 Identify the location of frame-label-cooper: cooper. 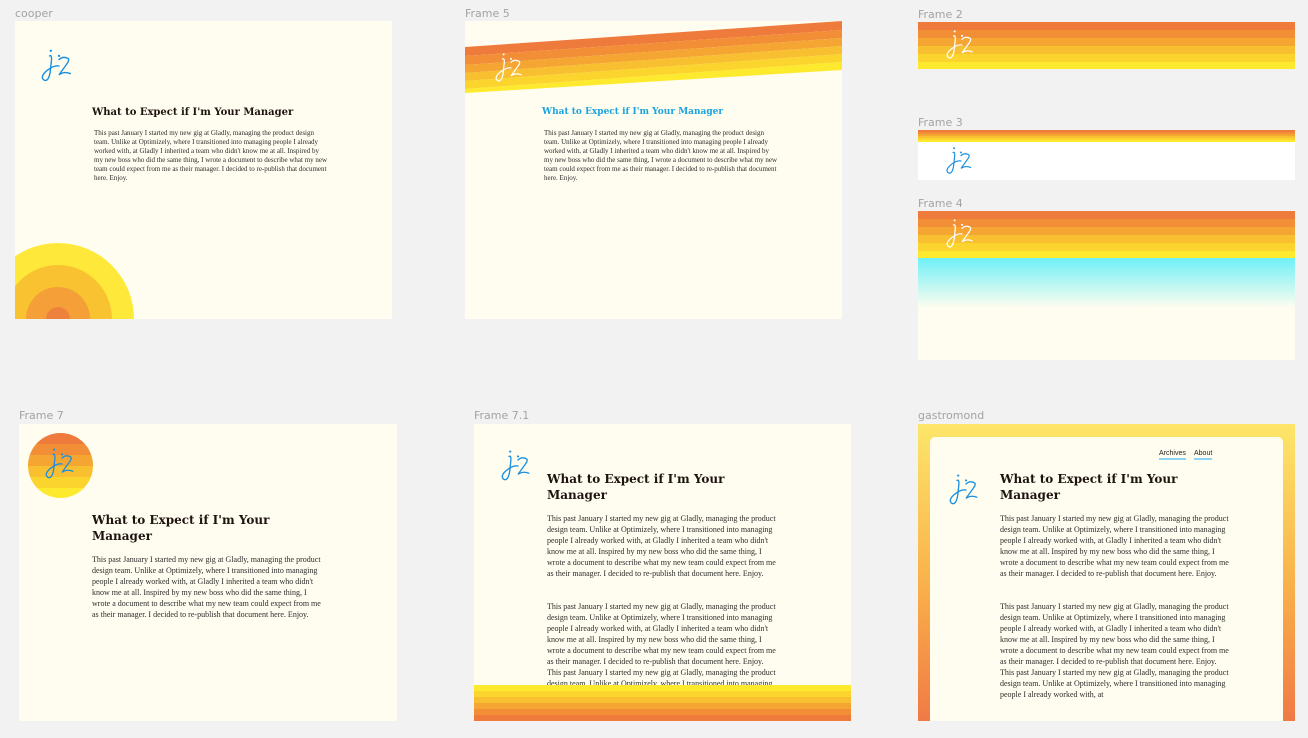
(34, 14).